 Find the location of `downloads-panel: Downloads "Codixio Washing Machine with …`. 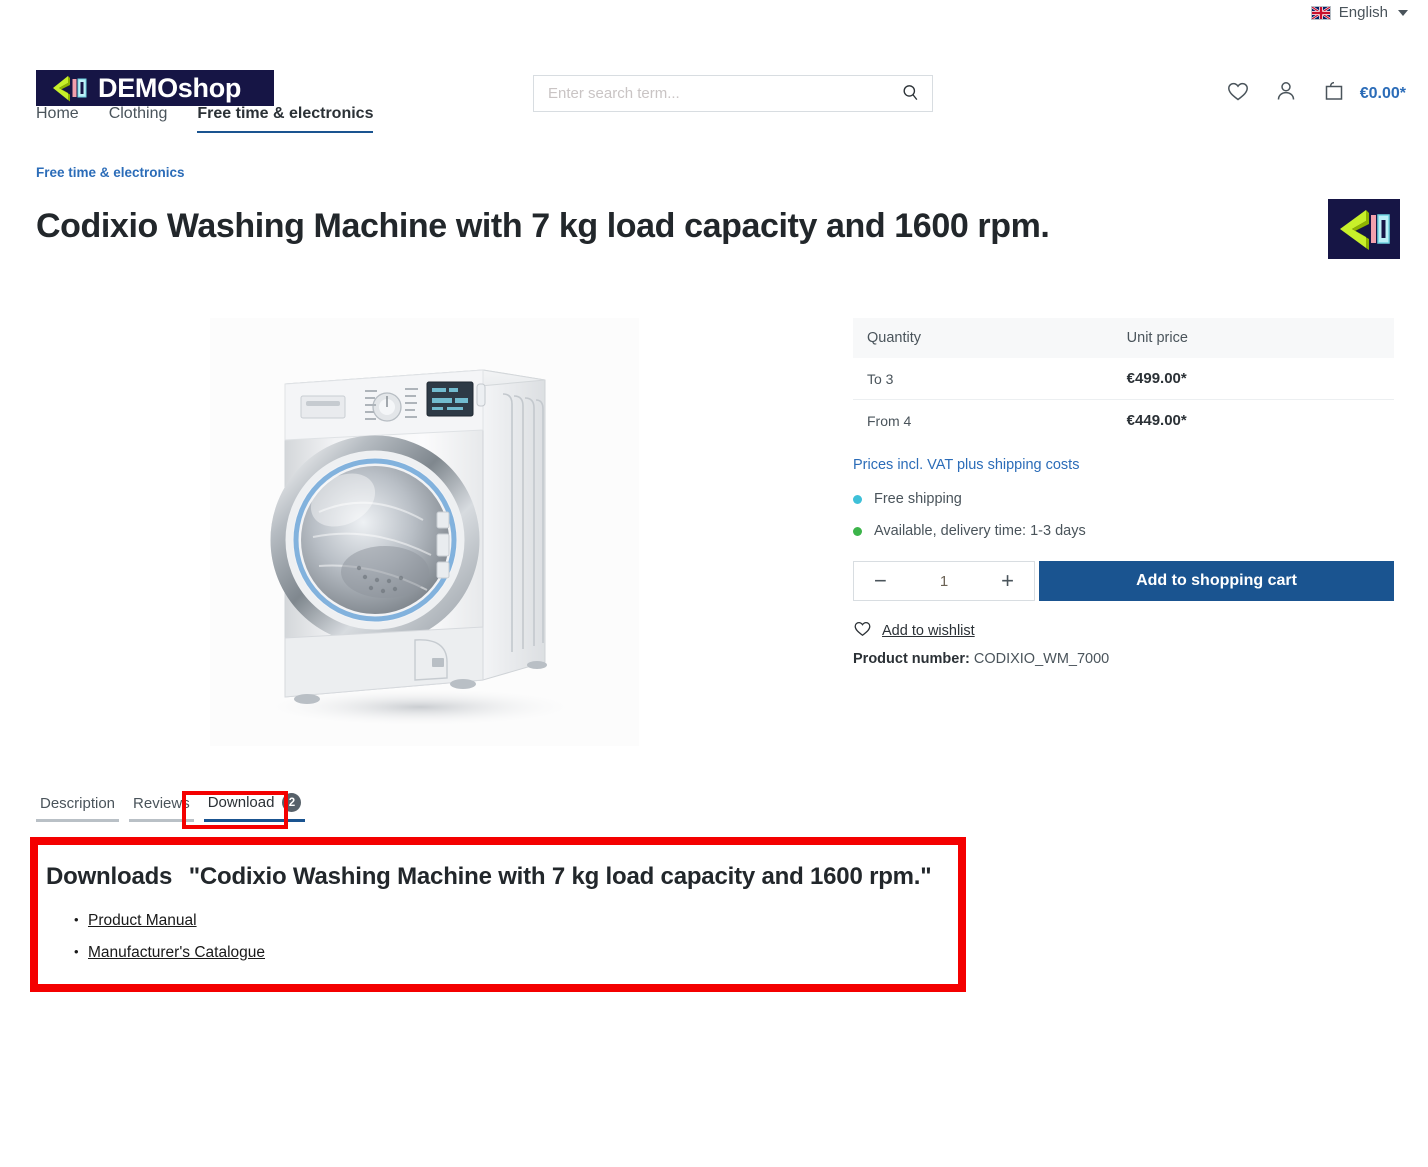

downloads-panel: Downloads "Codixio Washing Machine with … is located at coordinates (498, 914).